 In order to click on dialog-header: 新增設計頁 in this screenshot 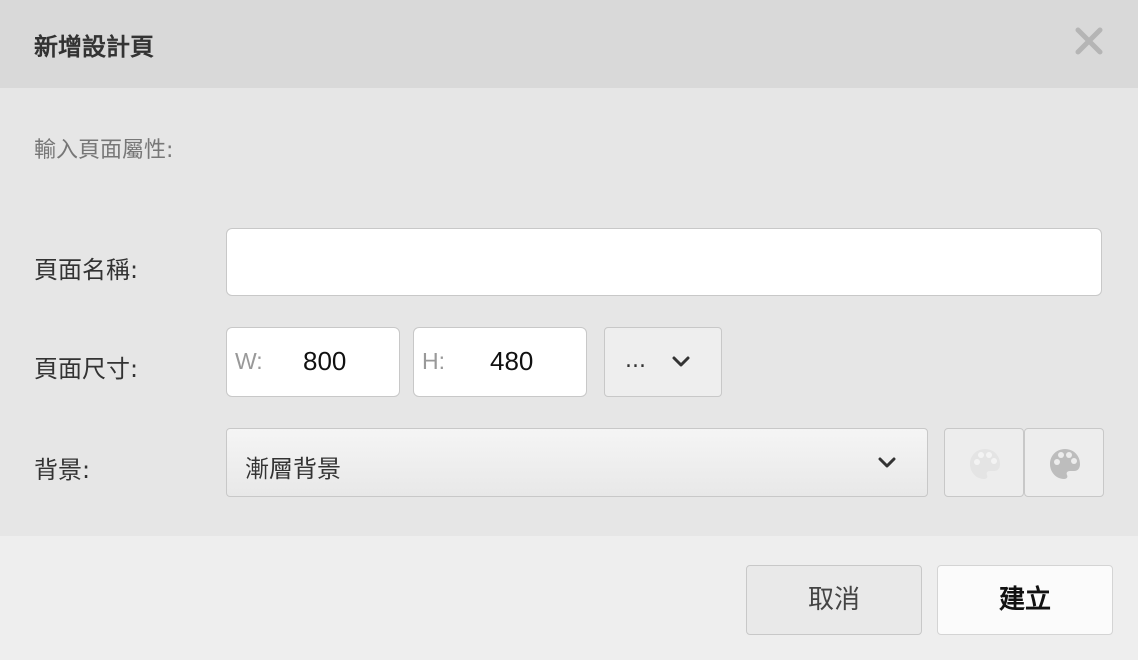, I will do `click(569, 44)`.